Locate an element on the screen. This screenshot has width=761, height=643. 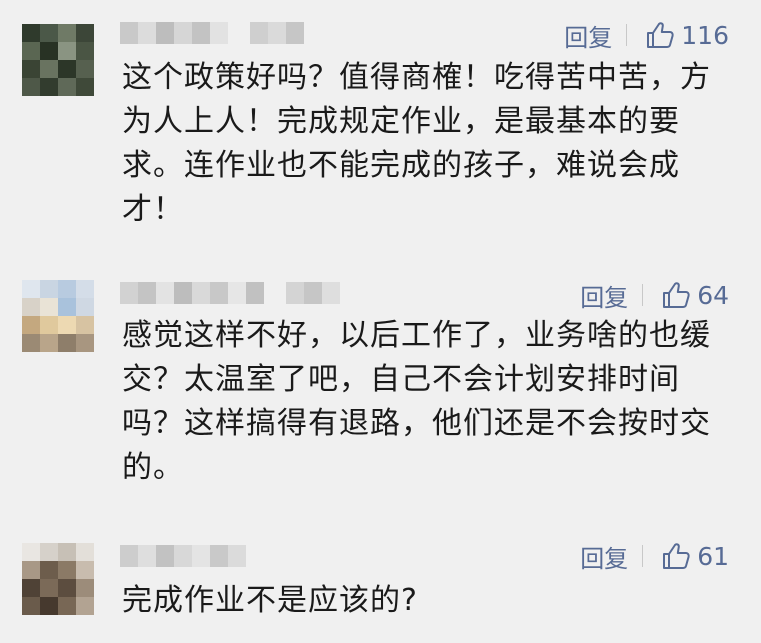
comment-actions: 回复 116 is located at coordinates (646, 35).